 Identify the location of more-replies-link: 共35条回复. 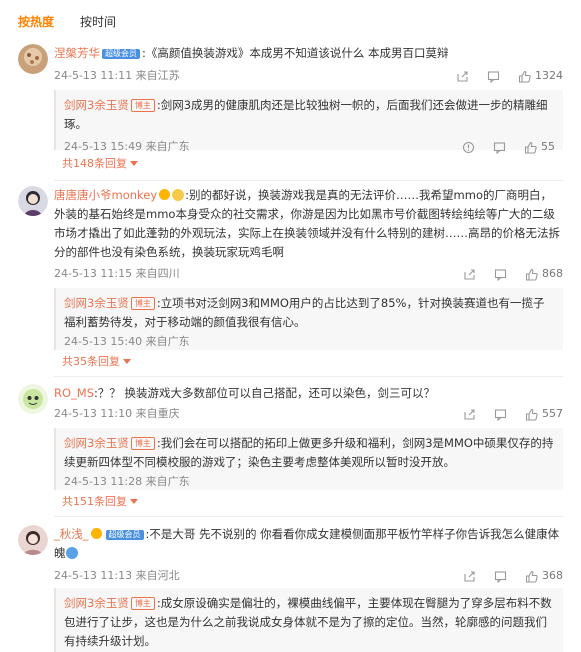
(96, 362).